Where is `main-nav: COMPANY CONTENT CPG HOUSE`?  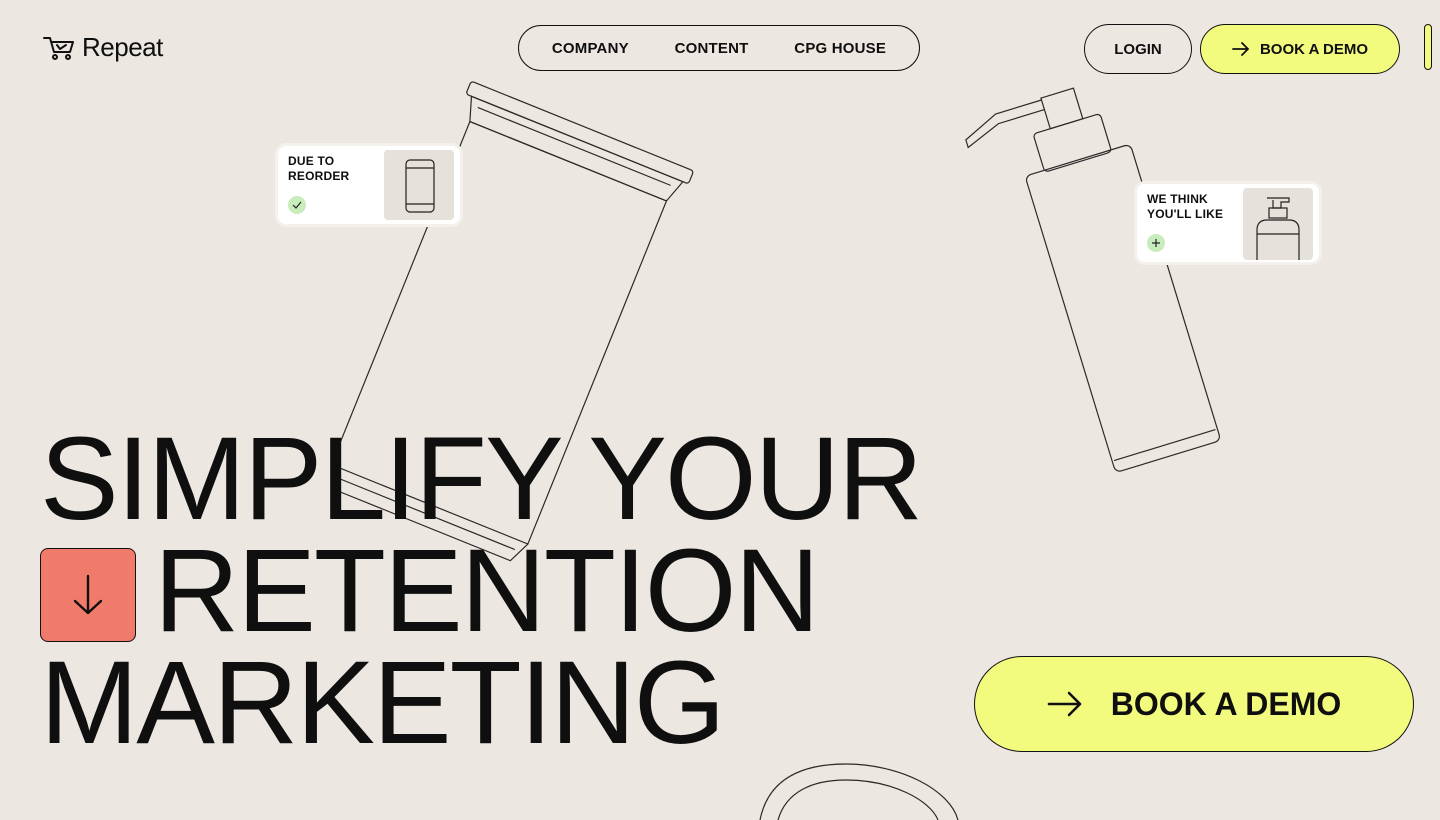 main-nav: COMPANY CONTENT CPG HOUSE is located at coordinates (719, 48).